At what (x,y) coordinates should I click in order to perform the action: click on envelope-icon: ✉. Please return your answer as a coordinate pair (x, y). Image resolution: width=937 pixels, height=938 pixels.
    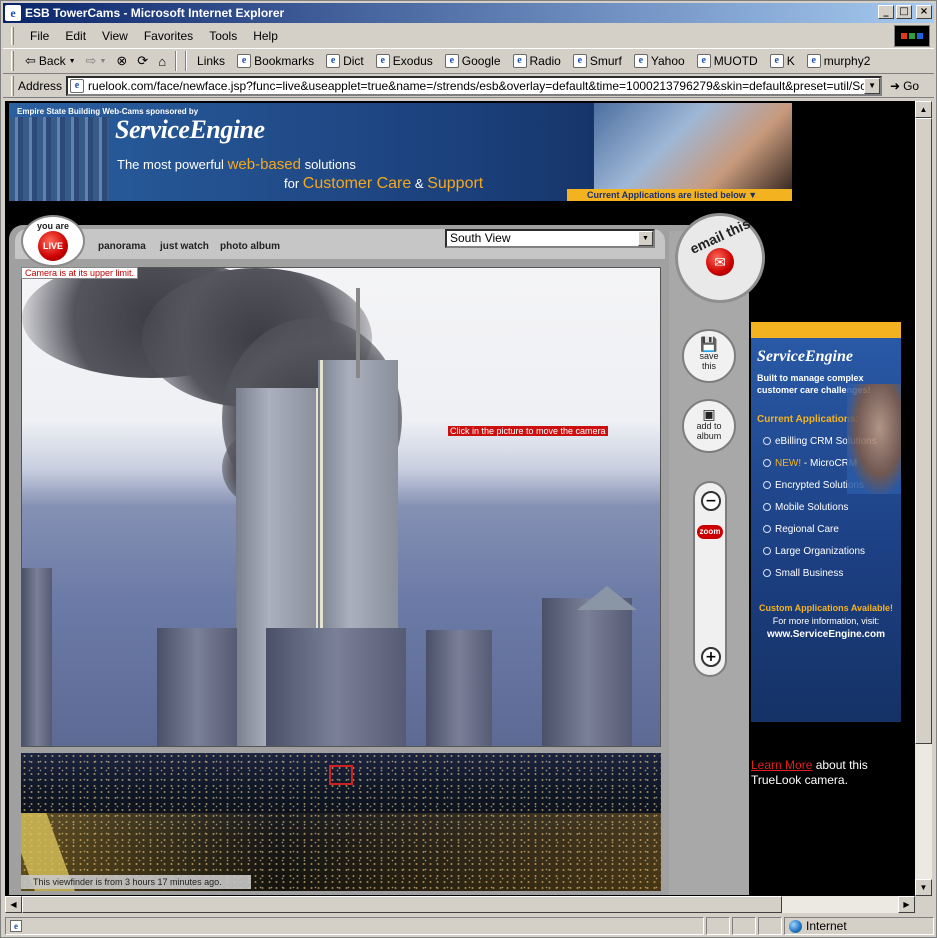
    Looking at the image, I should click on (720, 262).